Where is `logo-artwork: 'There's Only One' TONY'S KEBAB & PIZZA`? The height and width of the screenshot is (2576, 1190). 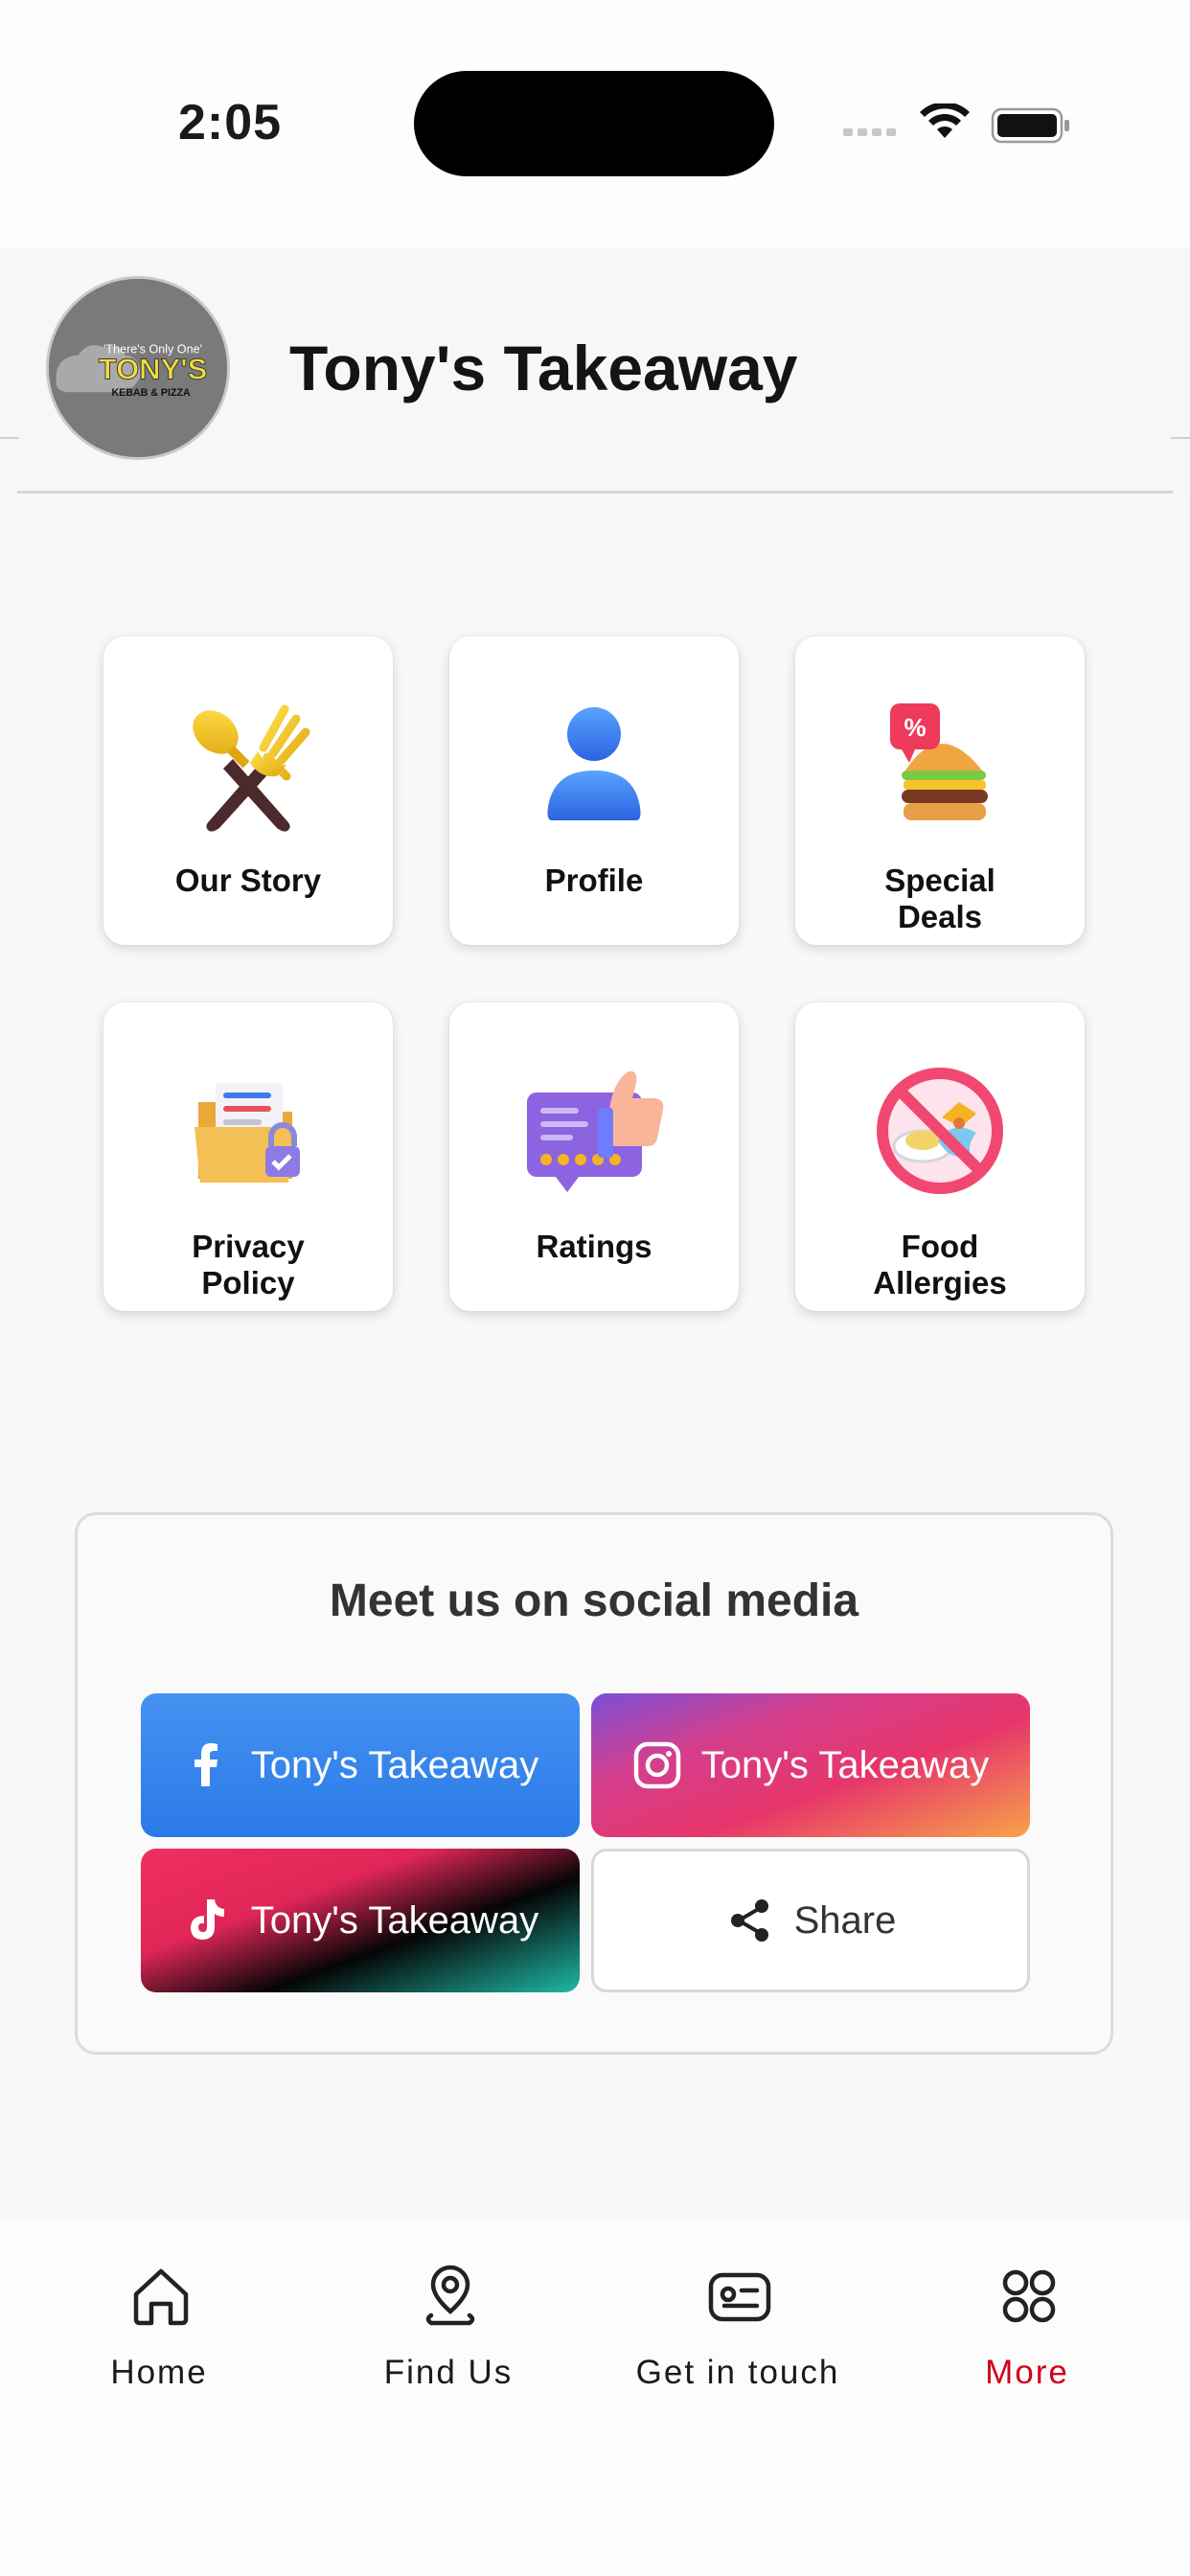
logo-artwork: 'There's Only One' TONY'S KEBAB & PIZZA is located at coordinates (138, 368).